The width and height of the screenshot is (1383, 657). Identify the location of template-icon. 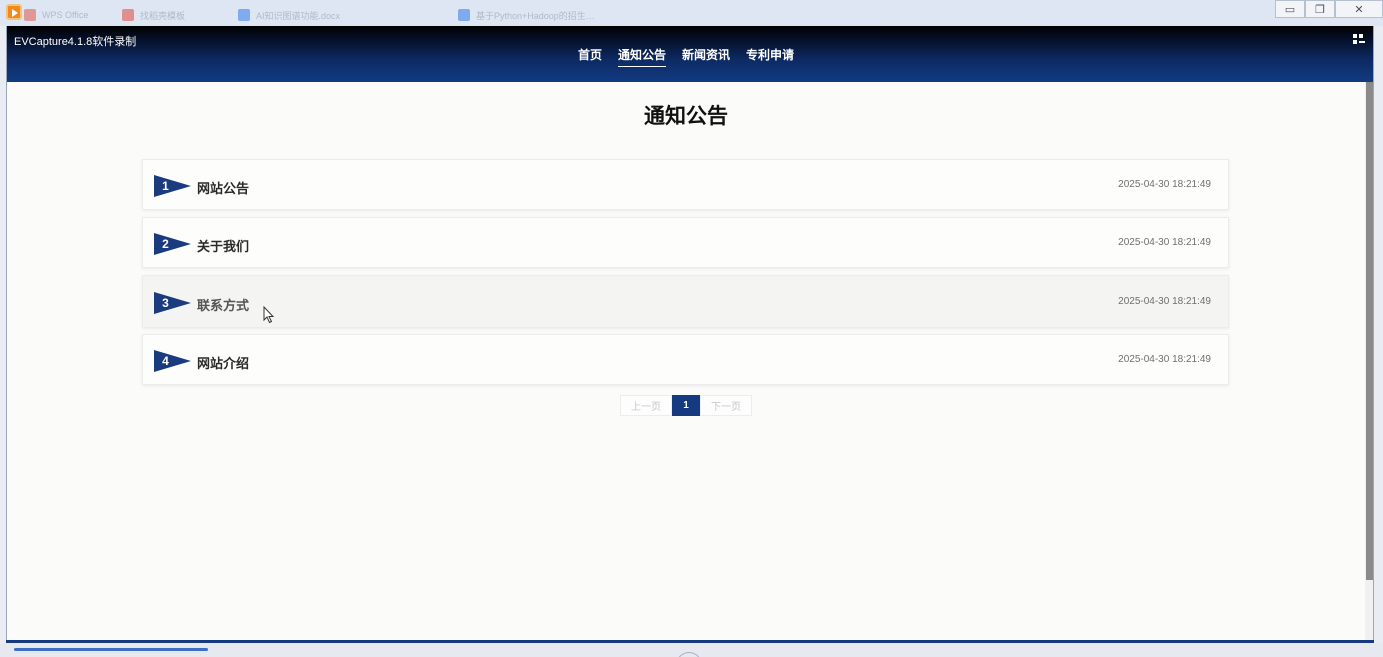
(128, 15).